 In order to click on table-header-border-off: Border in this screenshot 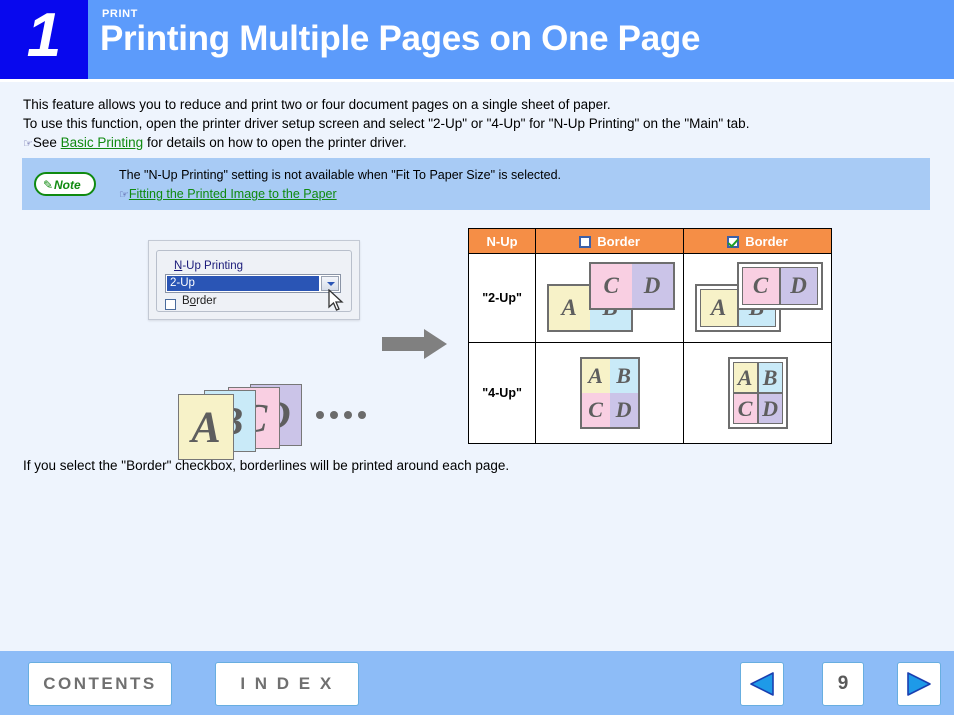, I will do `click(610, 241)`.